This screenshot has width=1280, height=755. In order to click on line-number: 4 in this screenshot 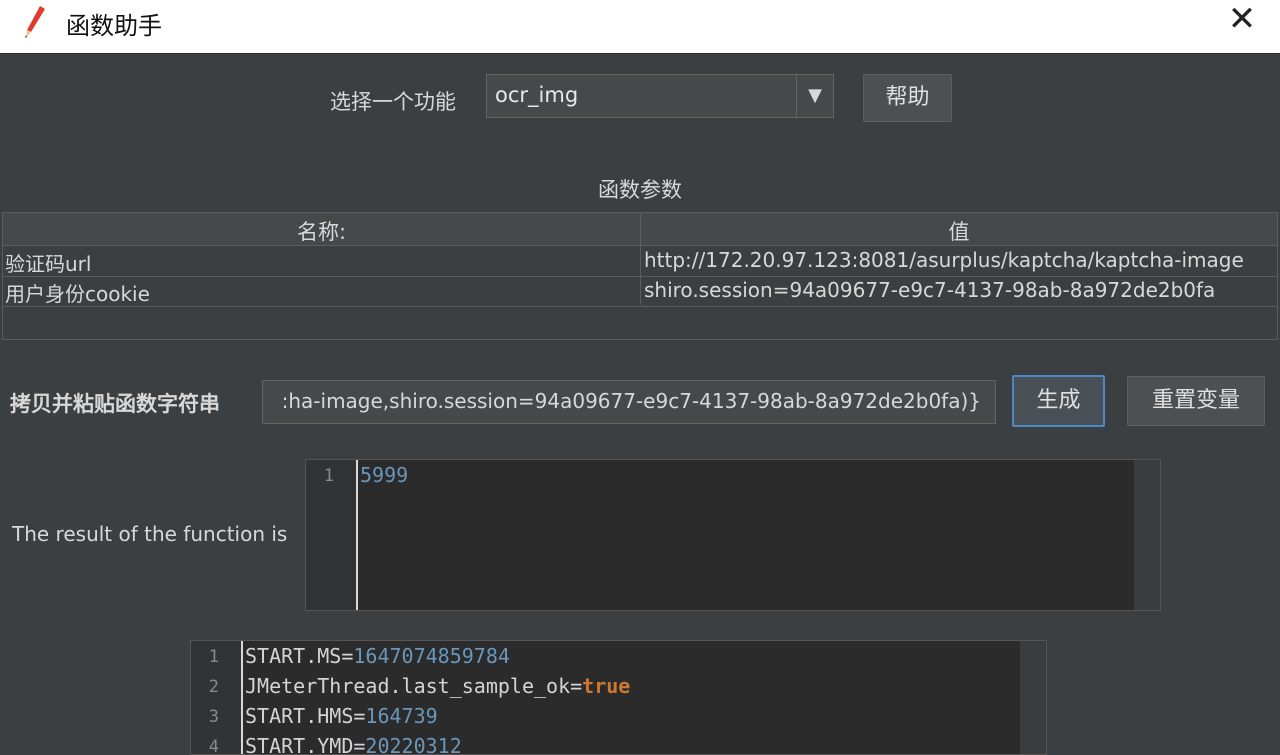, I will do `click(213, 746)`.